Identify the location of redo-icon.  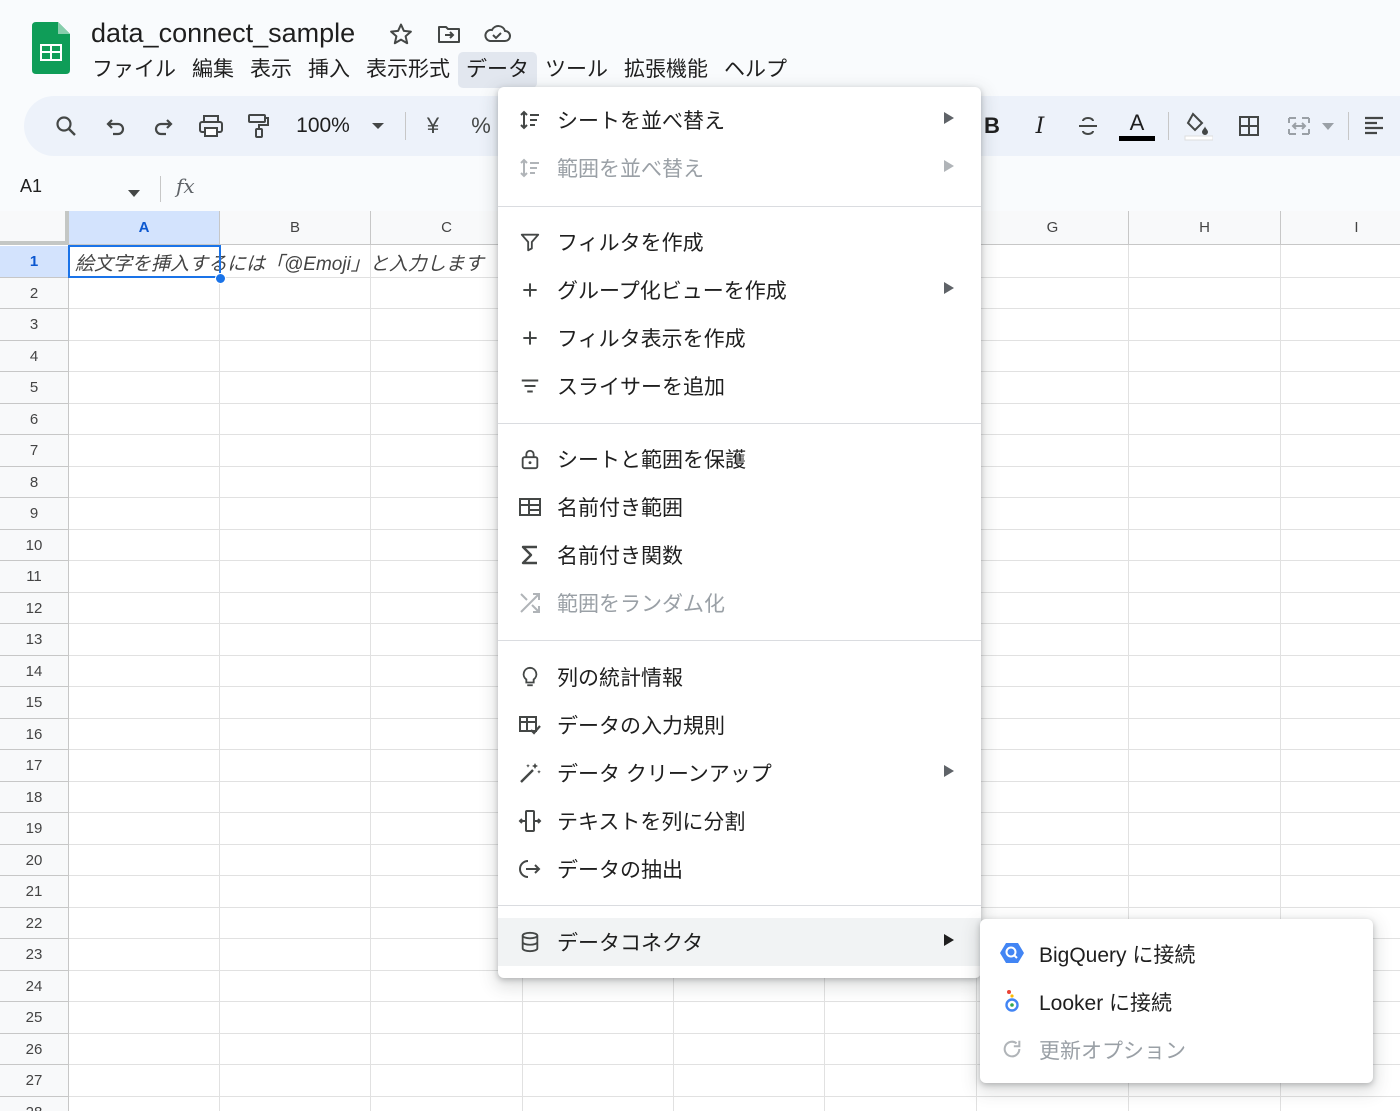
(163, 126).